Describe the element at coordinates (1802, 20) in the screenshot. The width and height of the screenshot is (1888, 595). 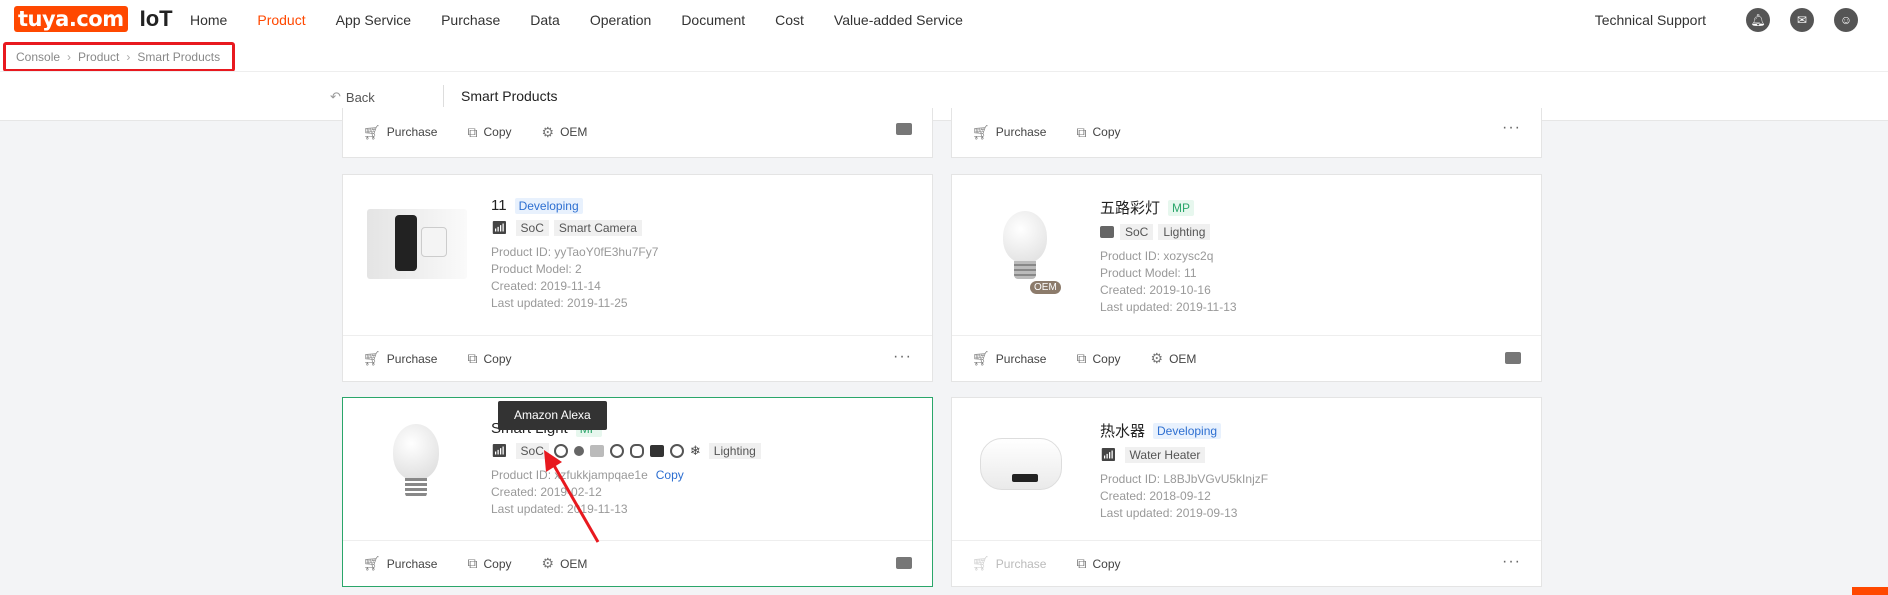
I see `message-icon: ✉` at that location.